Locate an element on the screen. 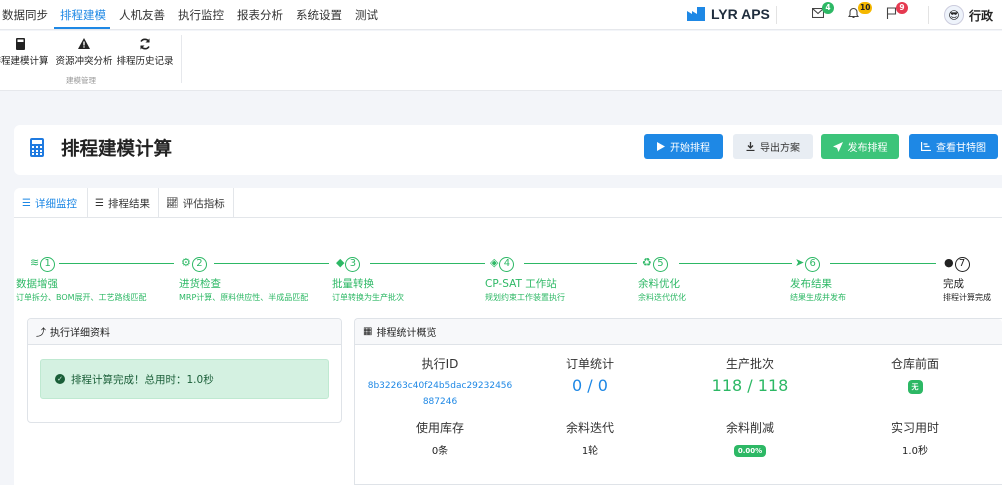 The image size is (1002, 485). flag-button: 9 is located at coordinates (897, 12).